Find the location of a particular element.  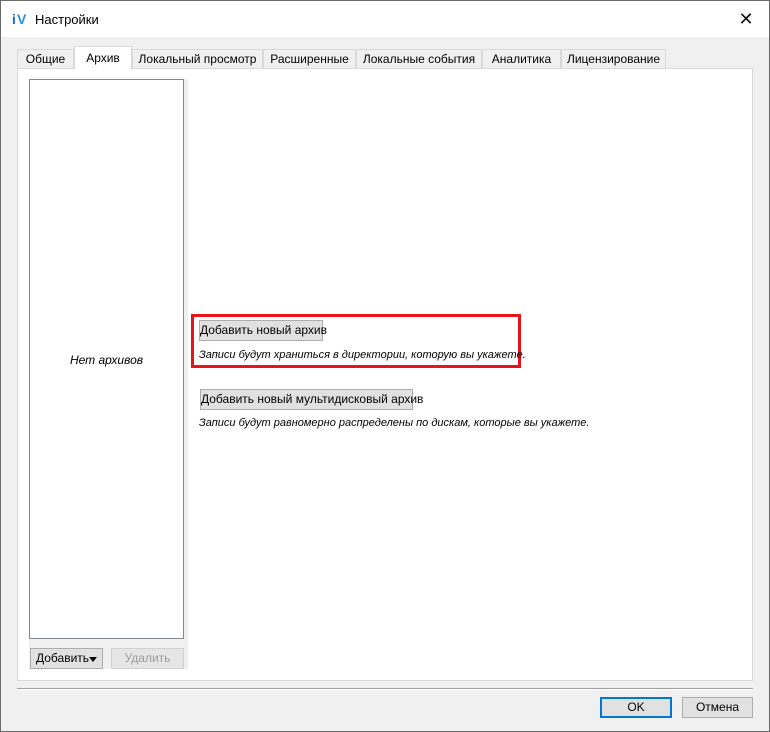

svg-text: V is located at coordinates (22, 19).